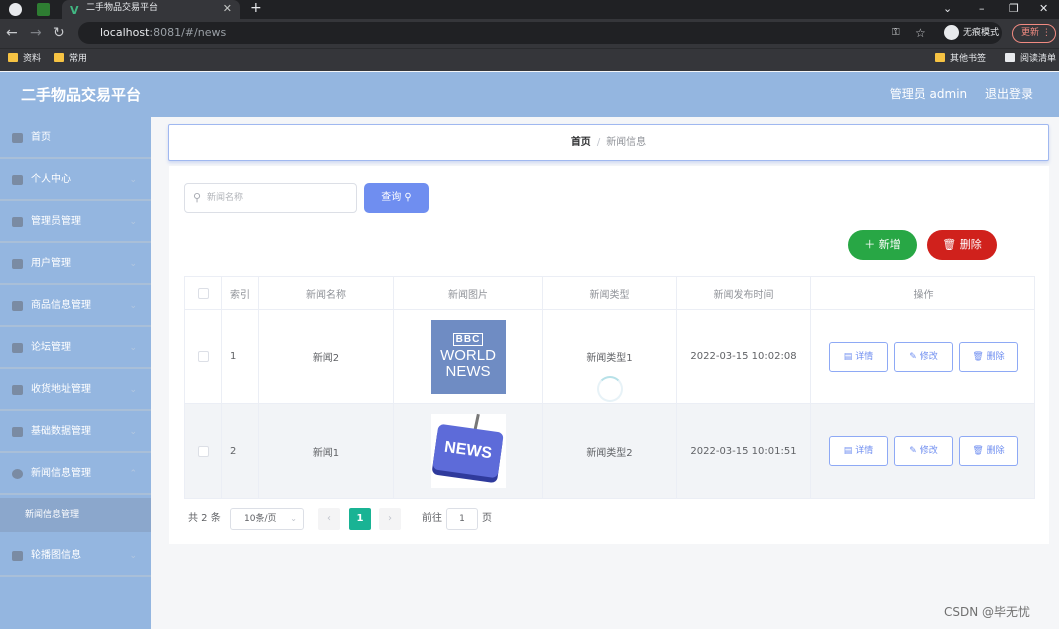  What do you see at coordinates (1034, 33) in the screenshot?
I see `update-button: 更新 ⋮` at bounding box center [1034, 33].